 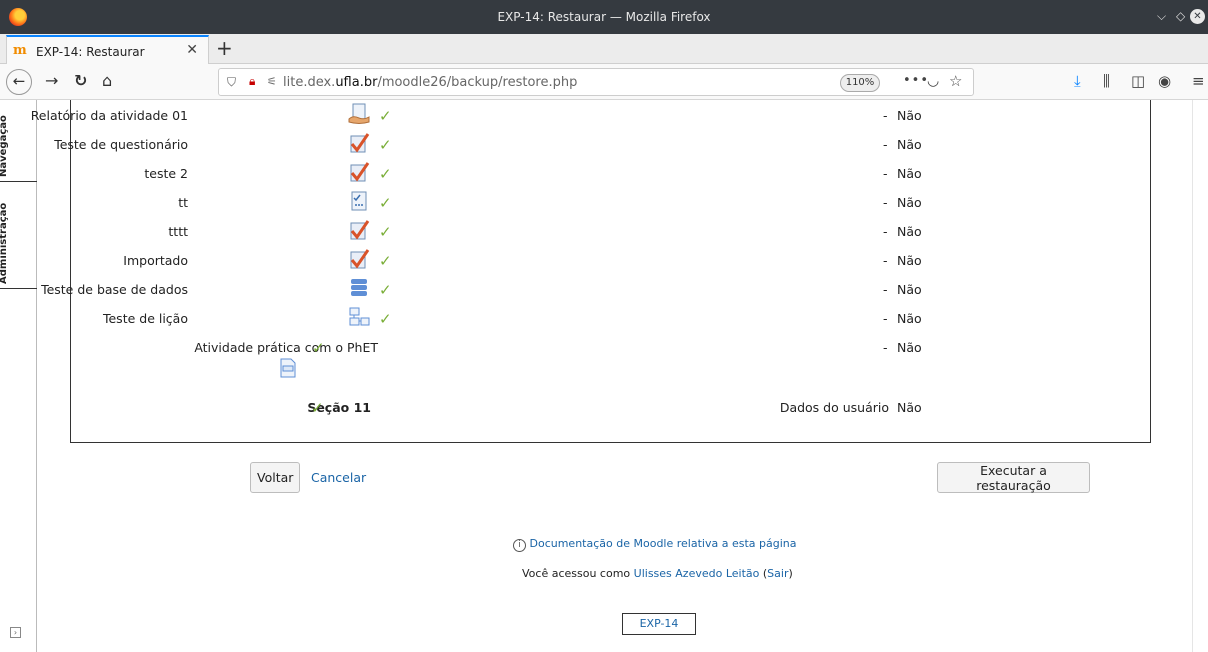 What do you see at coordinates (155, 260) in the screenshot?
I see `activity-name: Importado` at bounding box center [155, 260].